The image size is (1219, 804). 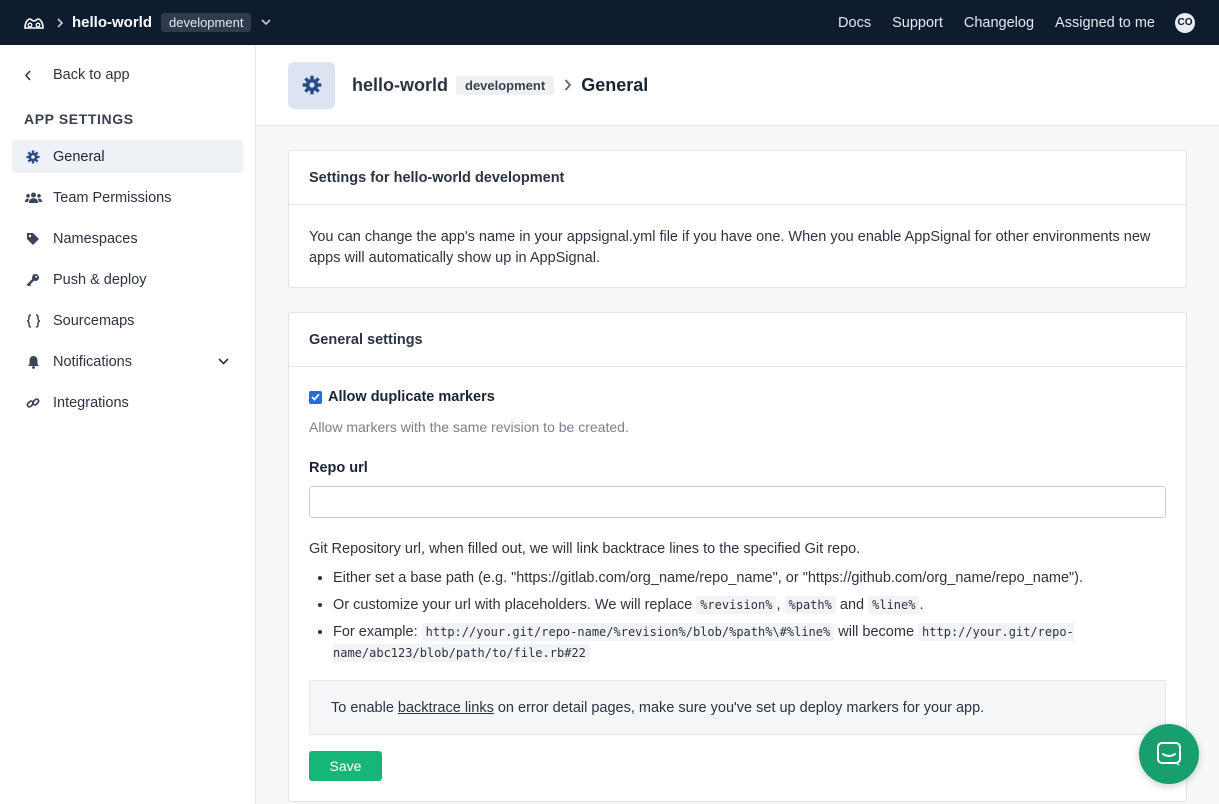 What do you see at coordinates (33, 198) in the screenshot?
I see `users-icon` at bounding box center [33, 198].